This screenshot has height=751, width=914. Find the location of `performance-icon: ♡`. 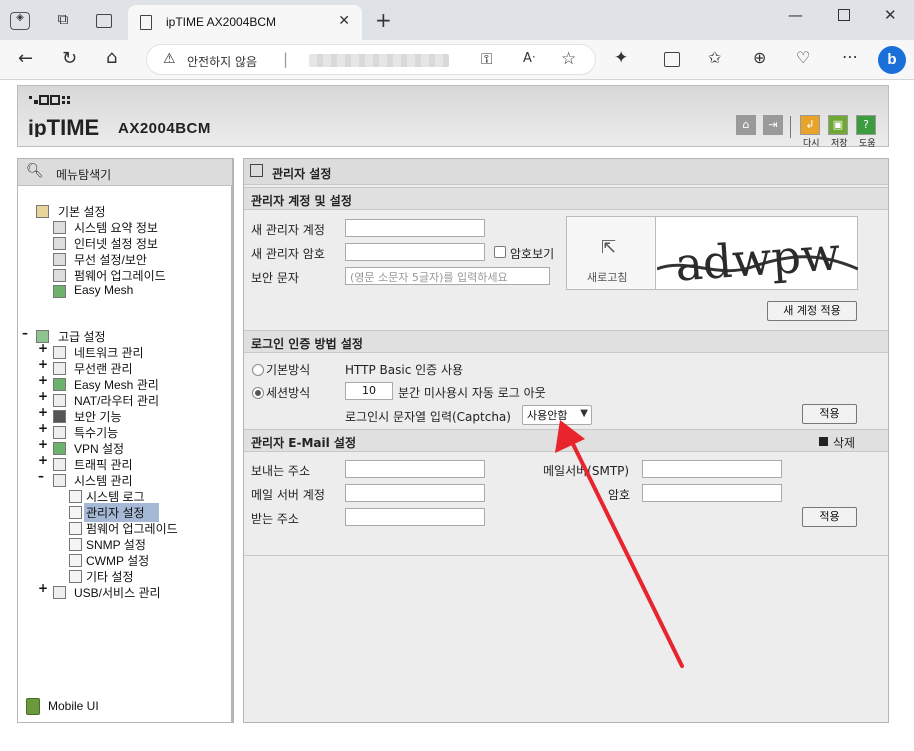

performance-icon: ♡ is located at coordinates (803, 58).